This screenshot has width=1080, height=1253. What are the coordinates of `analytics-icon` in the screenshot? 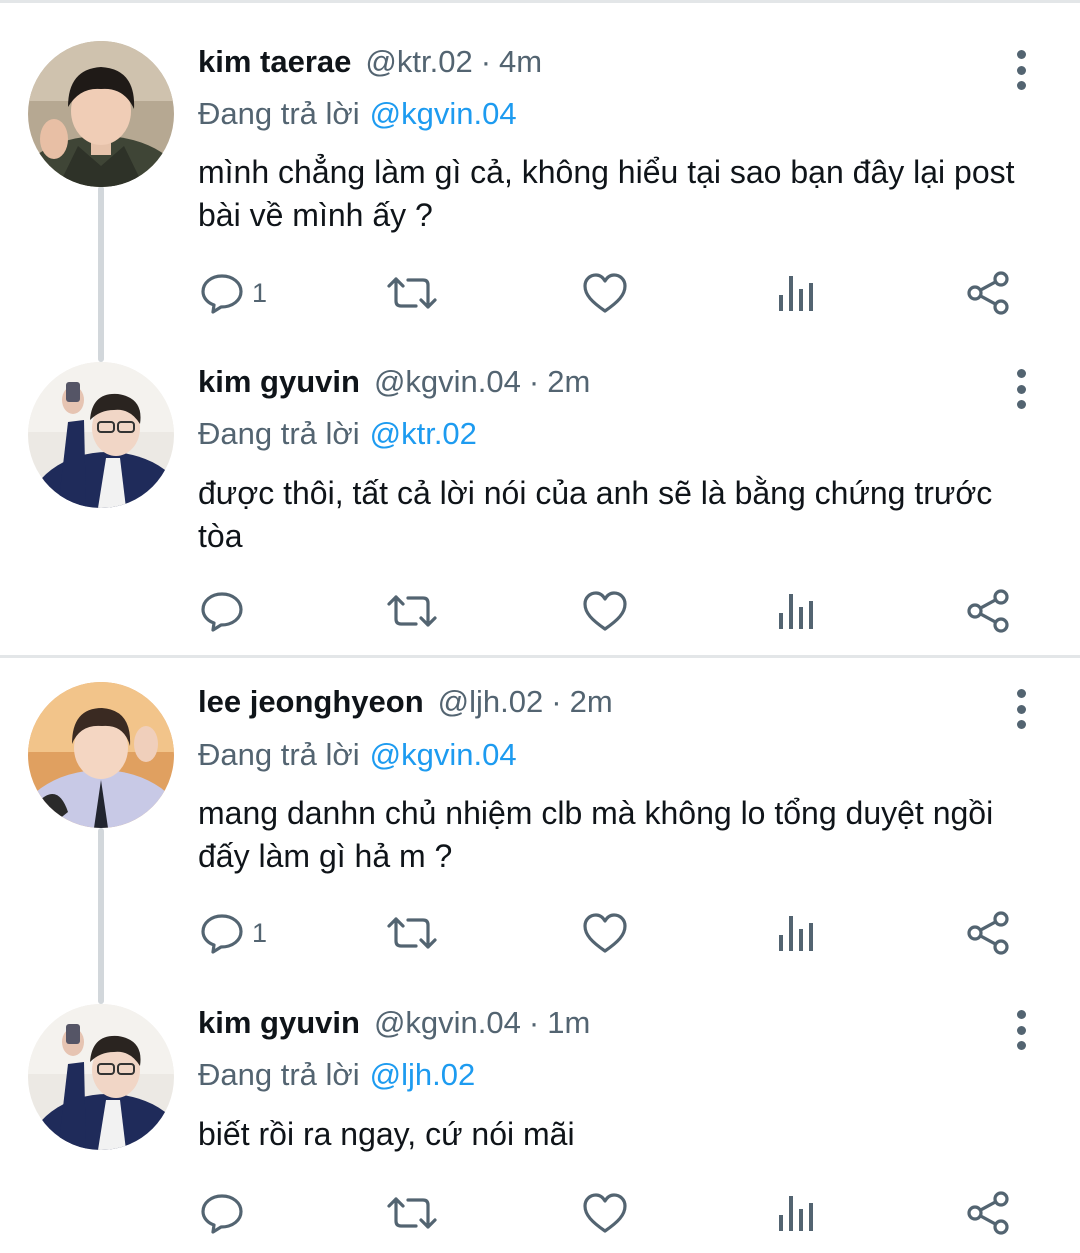 It's located at (796, 1213).